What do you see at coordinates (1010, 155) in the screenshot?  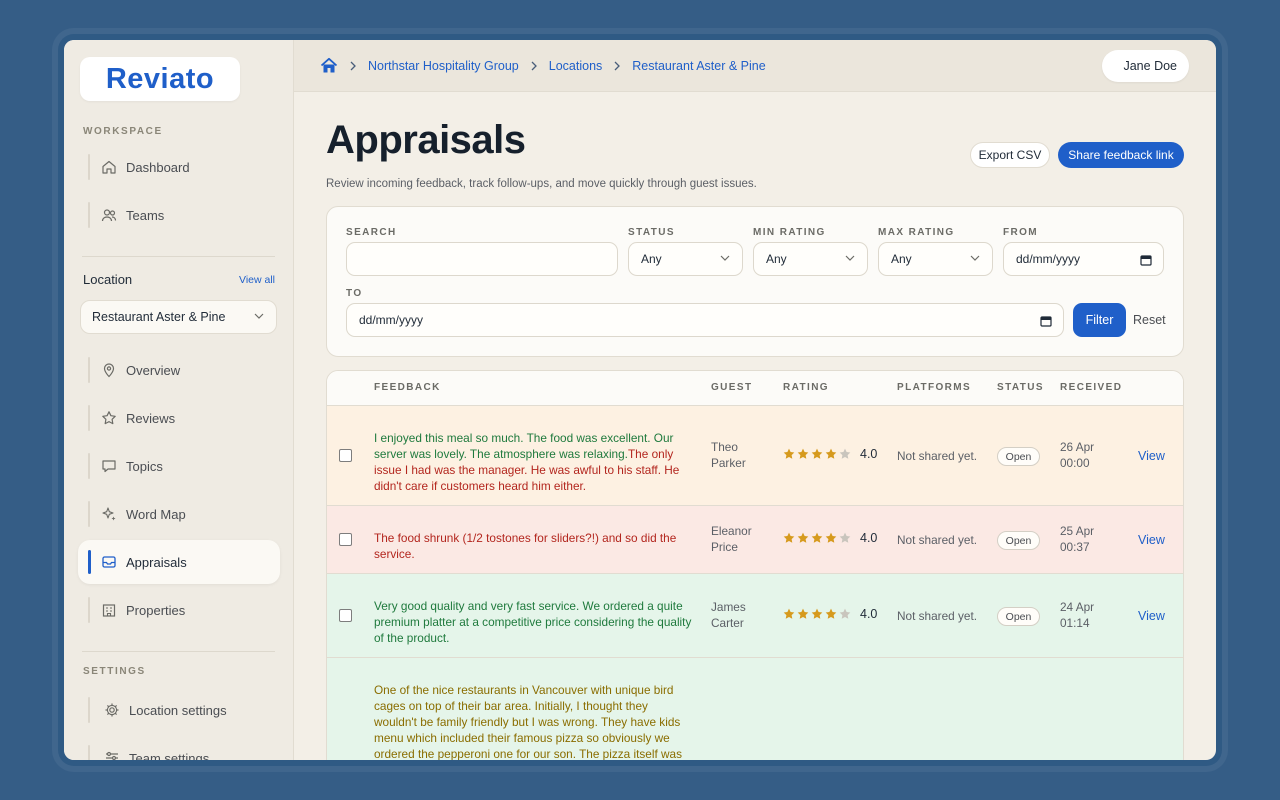 I see `export-csv-button: Export CSV` at bounding box center [1010, 155].